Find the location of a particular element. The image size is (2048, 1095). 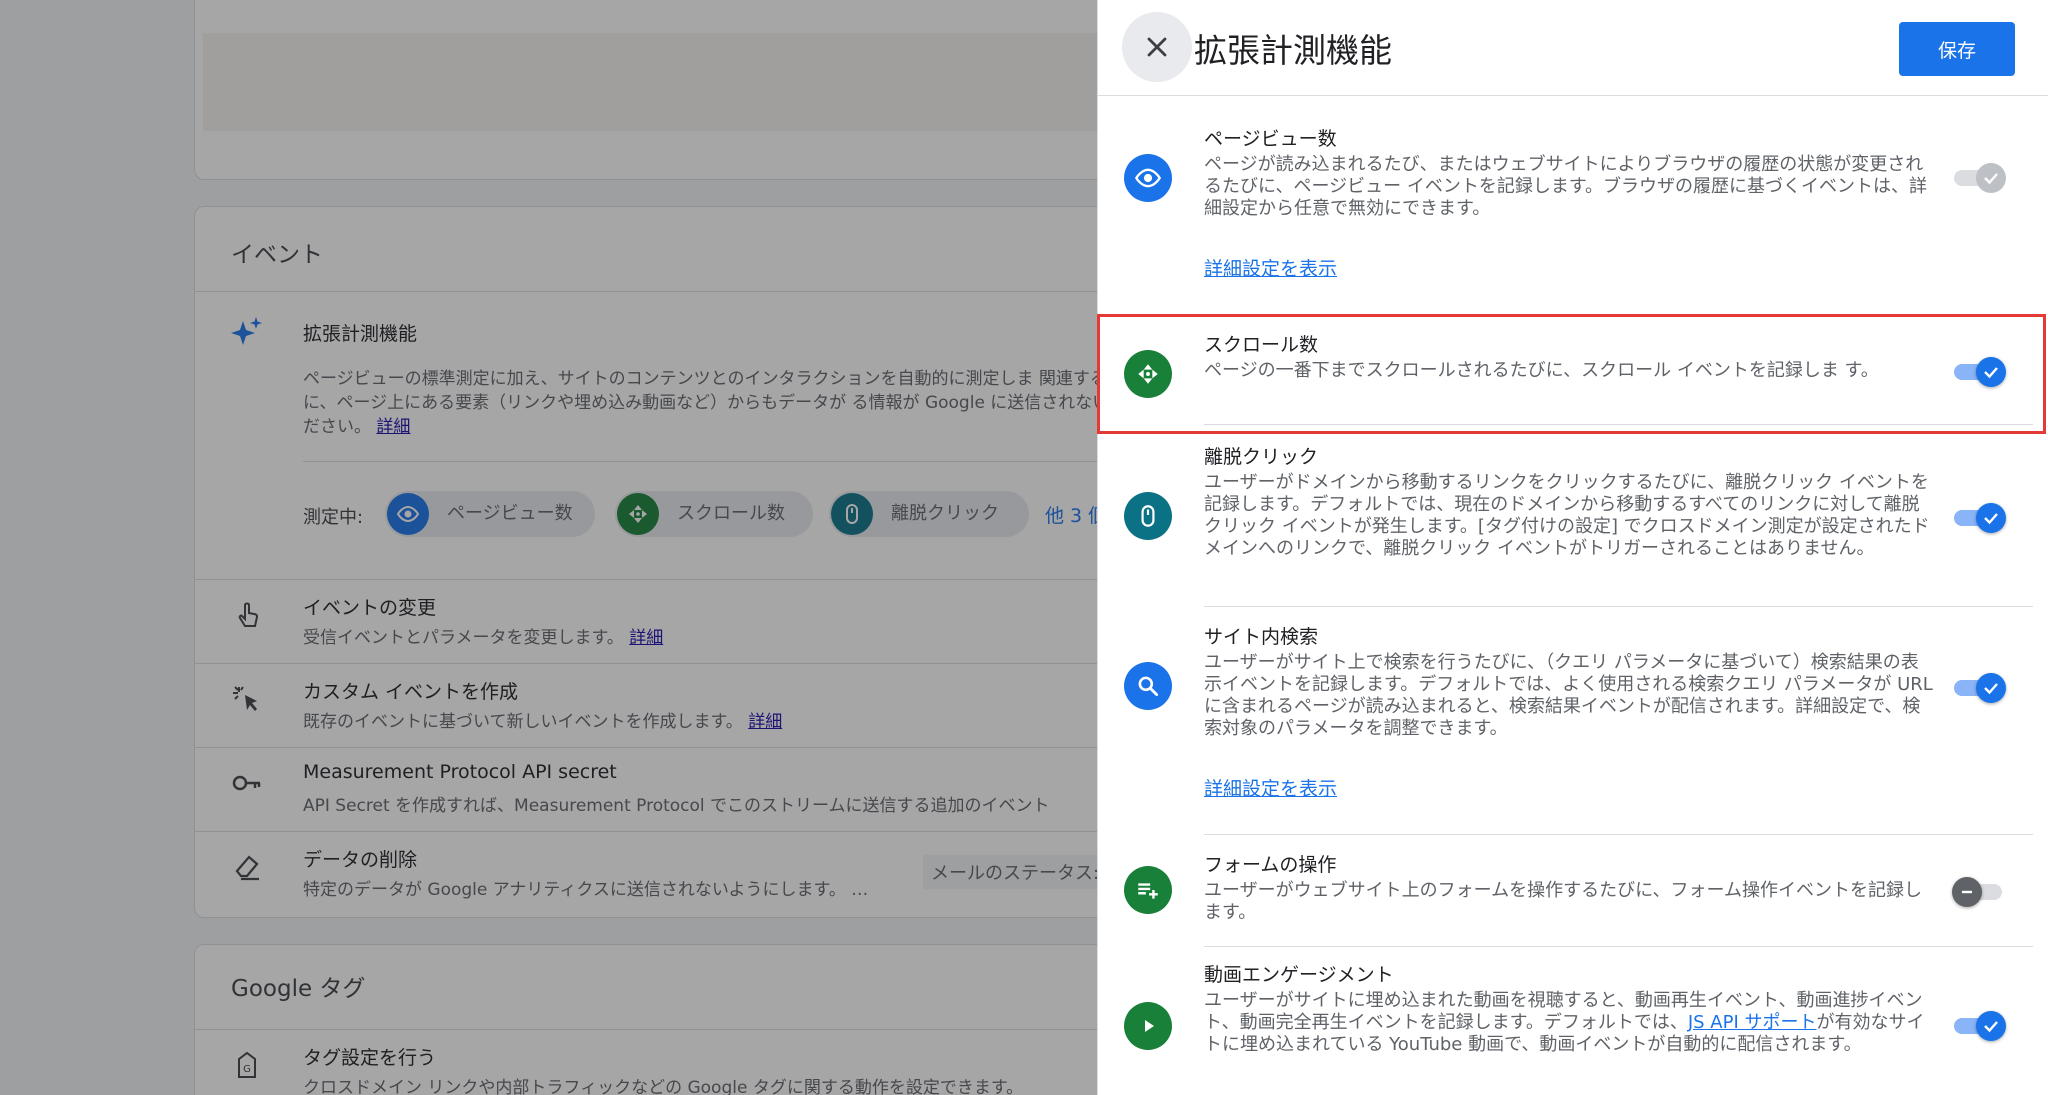

setting-outbound-title: 離脱クリック is located at coordinates (1261, 457).